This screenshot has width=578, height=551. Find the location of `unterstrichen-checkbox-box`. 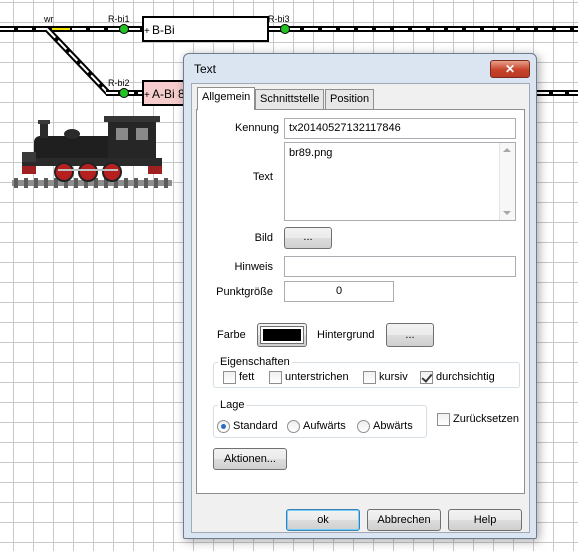

unterstrichen-checkbox-box is located at coordinates (275, 377).